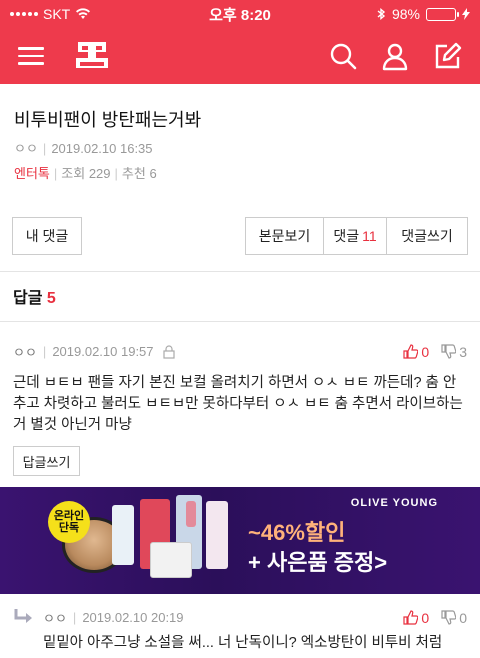 This screenshot has height=658, width=480. Describe the element at coordinates (463, 617) in the screenshot. I see `downvote-count: 0` at that location.